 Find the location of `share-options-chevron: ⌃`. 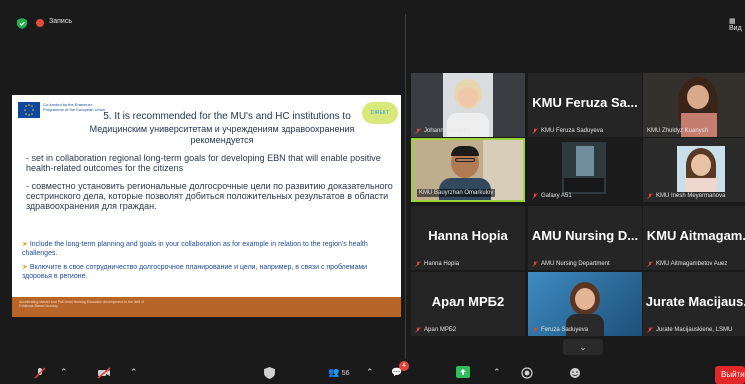

share-options-chevron: ⌃ is located at coordinates (497, 372).